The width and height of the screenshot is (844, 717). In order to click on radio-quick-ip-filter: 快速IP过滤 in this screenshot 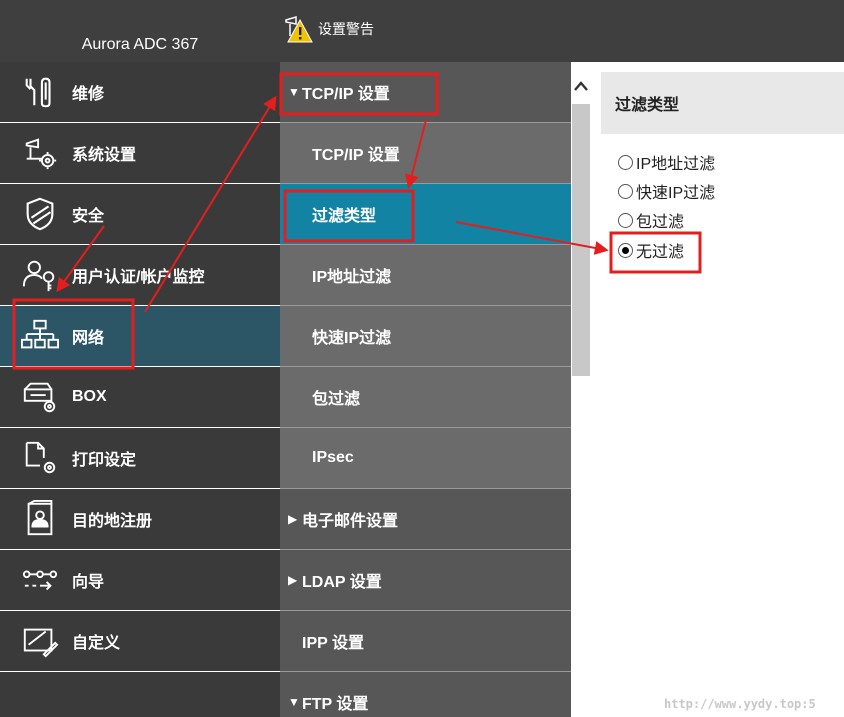, I will do `click(666, 191)`.